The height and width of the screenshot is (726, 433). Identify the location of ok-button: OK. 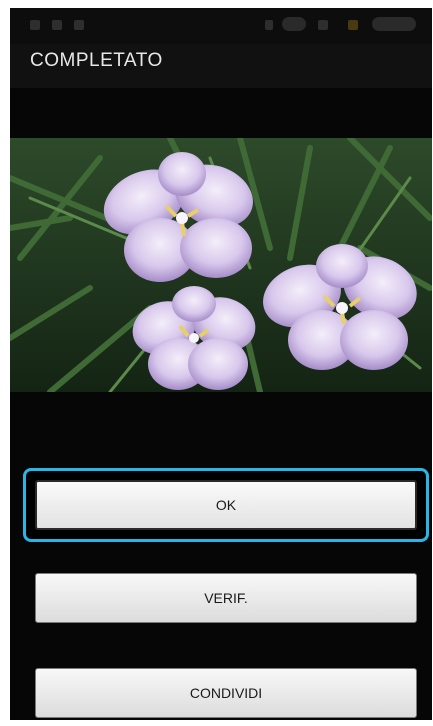
(226, 505).